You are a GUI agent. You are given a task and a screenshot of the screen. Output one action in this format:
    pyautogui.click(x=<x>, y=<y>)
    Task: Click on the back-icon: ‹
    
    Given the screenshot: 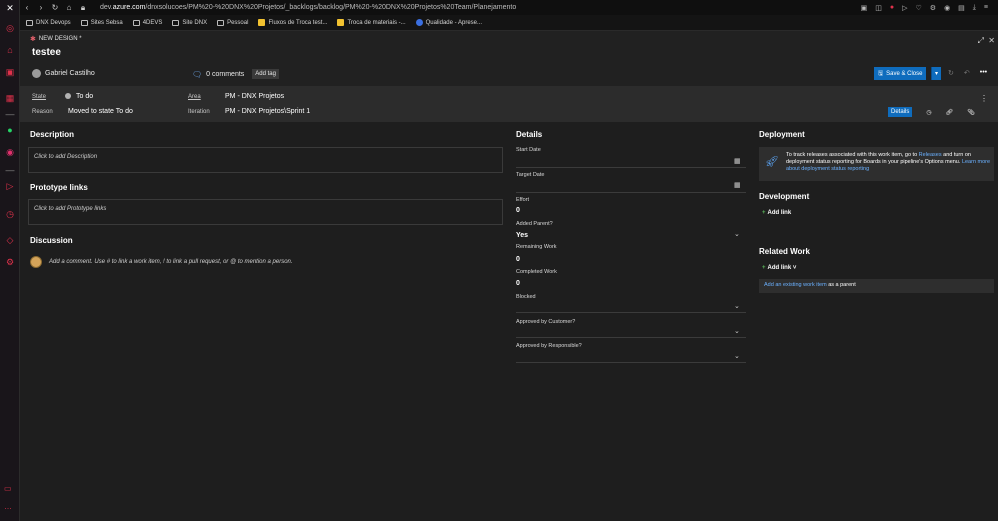 What is the action you would take?
    pyautogui.click(x=27, y=7)
    